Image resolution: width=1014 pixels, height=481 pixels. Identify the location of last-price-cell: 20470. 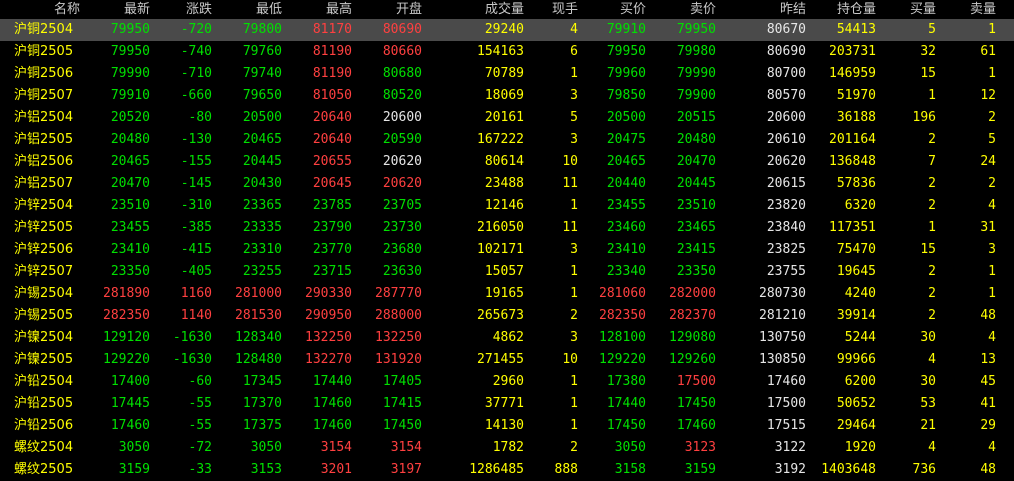
(130, 183).